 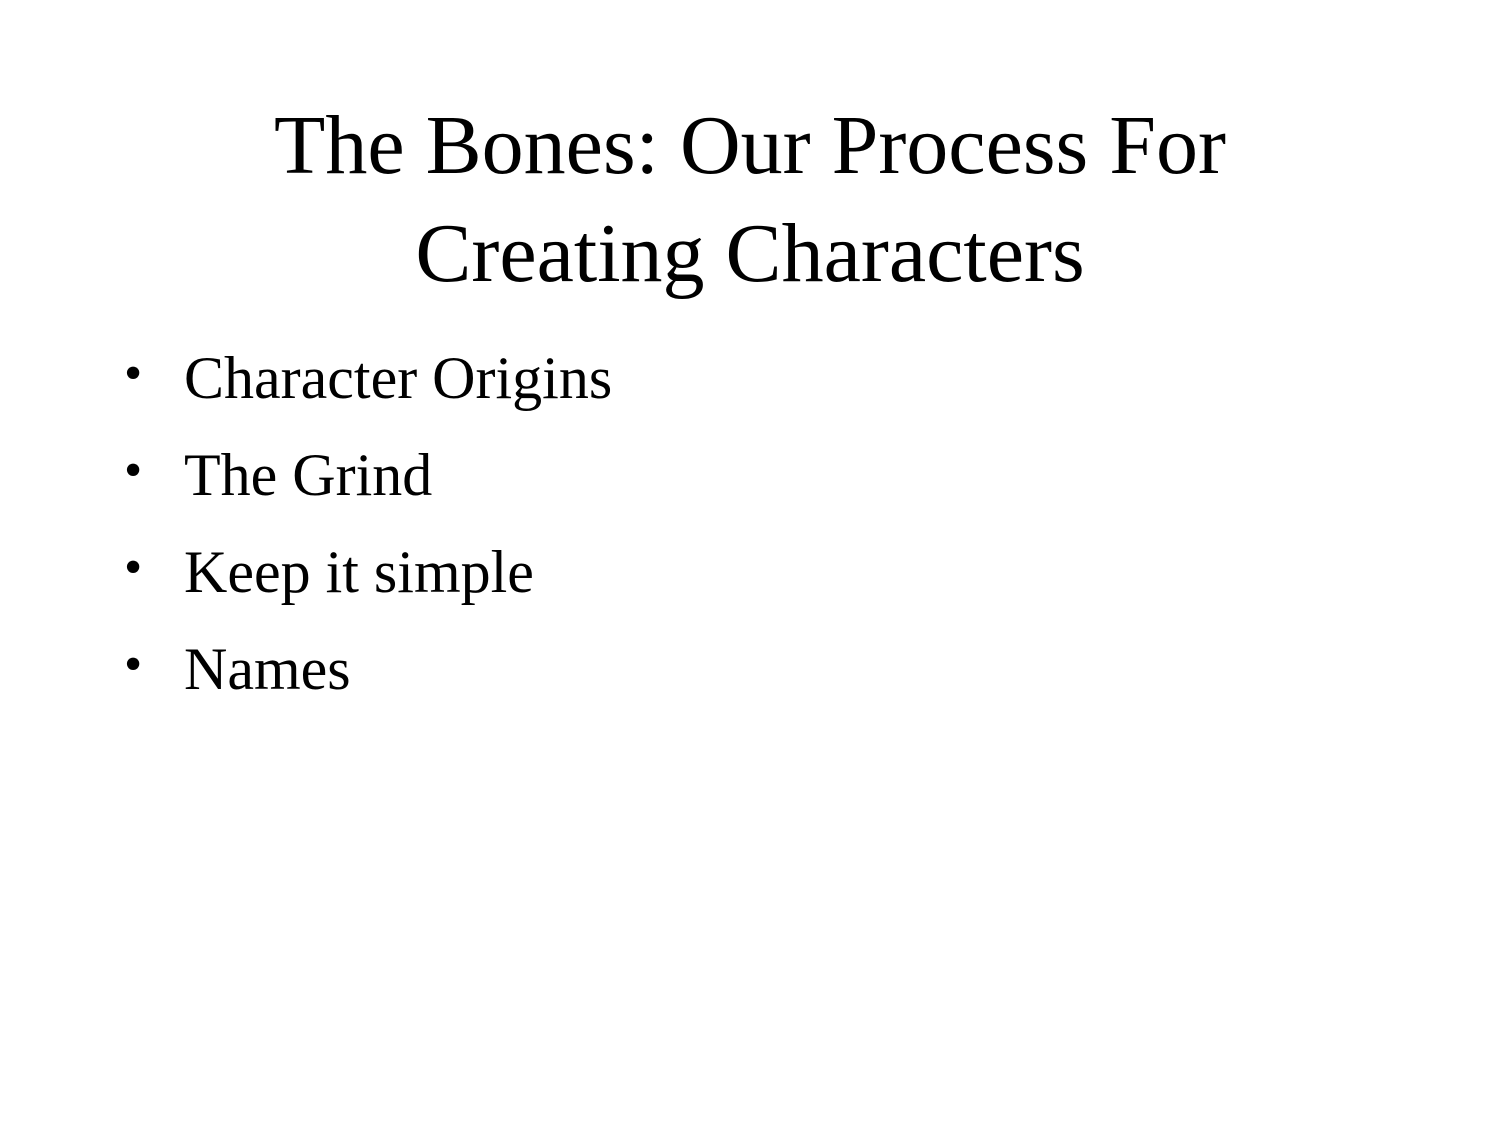 I want to click on bullet-item-names: • Names, so click(x=720, y=677).